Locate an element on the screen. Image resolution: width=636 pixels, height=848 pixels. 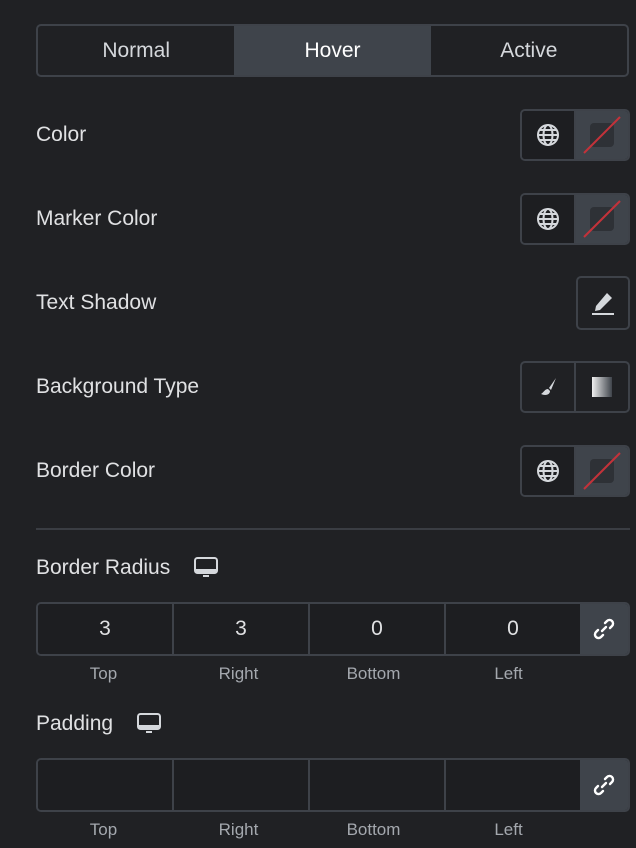
border-color-label: Border Color is located at coordinates (96, 470).